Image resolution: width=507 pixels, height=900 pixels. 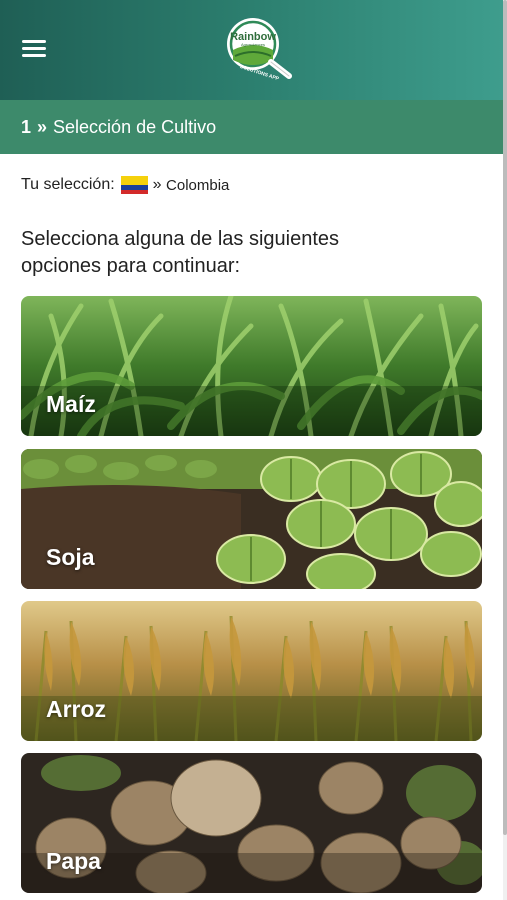 What do you see at coordinates (259, 49) in the screenshot?
I see `app-logo: Rainbow Agrosciences SOLUTIONS APP` at bounding box center [259, 49].